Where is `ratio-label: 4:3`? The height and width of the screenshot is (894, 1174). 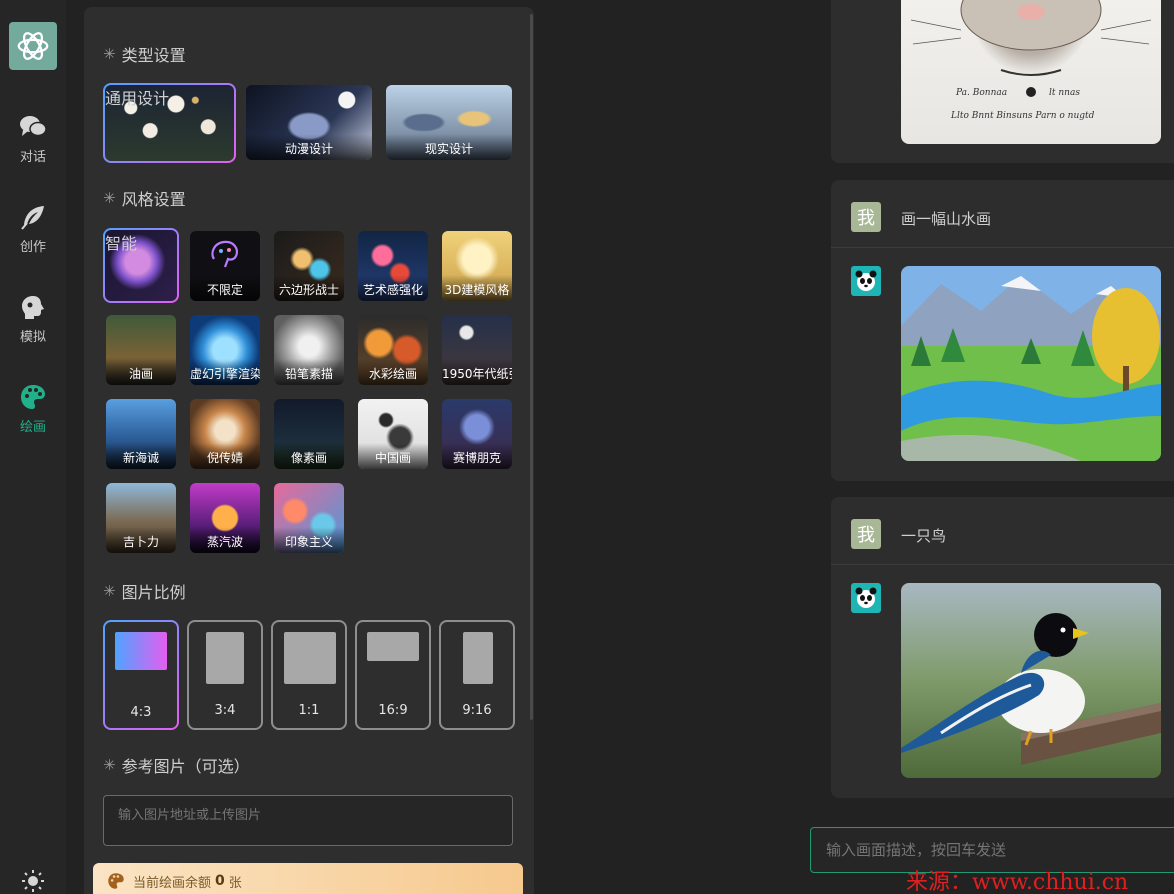
ratio-label: 4:3 is located at coordinates (141, 712).